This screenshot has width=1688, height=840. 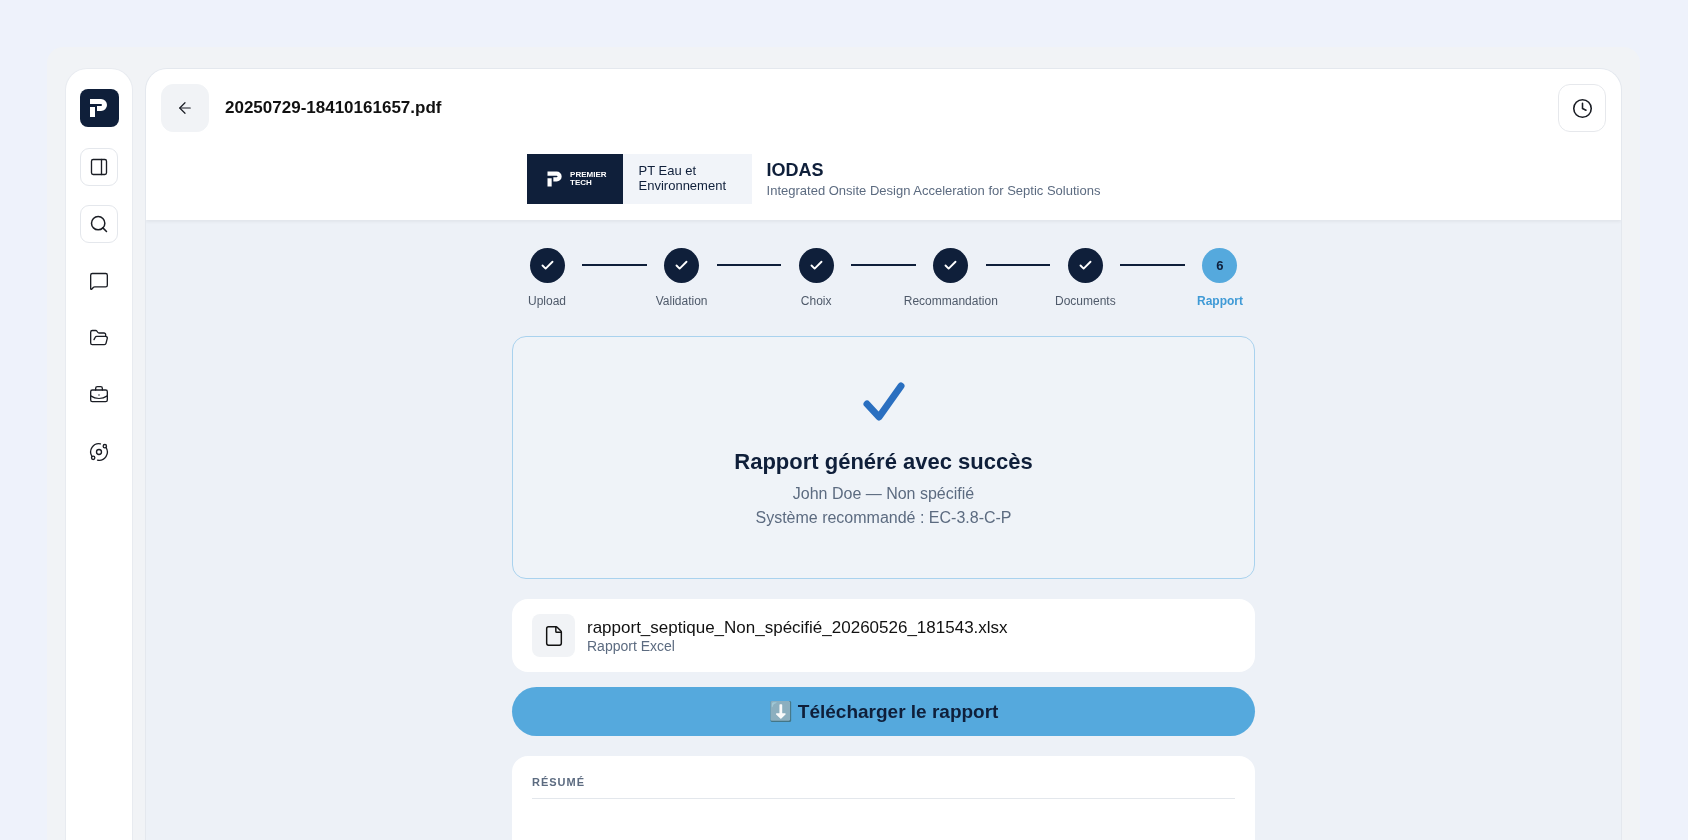 I want to click on summary-heading: RÉSUMÉ, so click(x=883, y=787).